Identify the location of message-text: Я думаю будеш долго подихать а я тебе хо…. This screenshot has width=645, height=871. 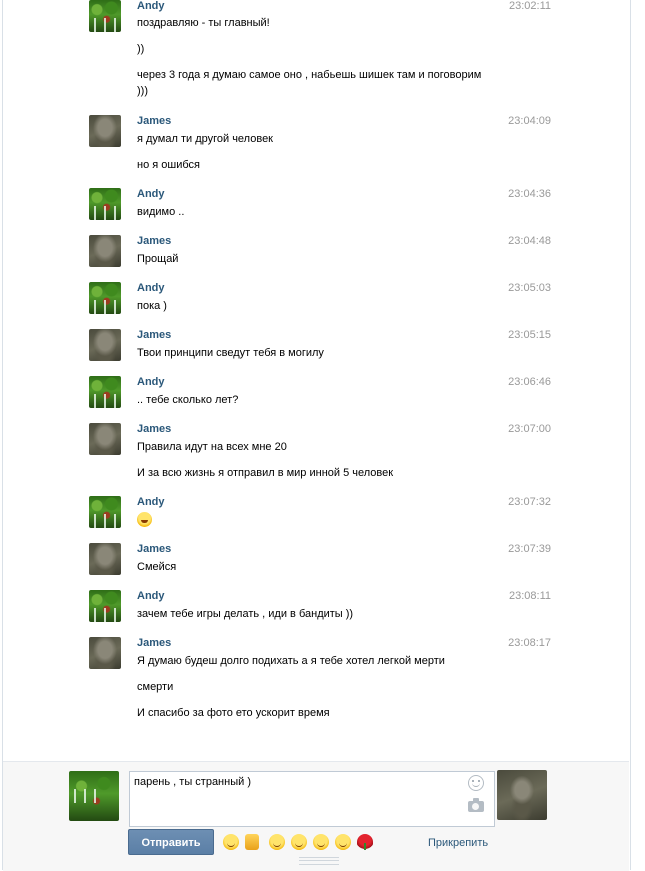
(291, 661).